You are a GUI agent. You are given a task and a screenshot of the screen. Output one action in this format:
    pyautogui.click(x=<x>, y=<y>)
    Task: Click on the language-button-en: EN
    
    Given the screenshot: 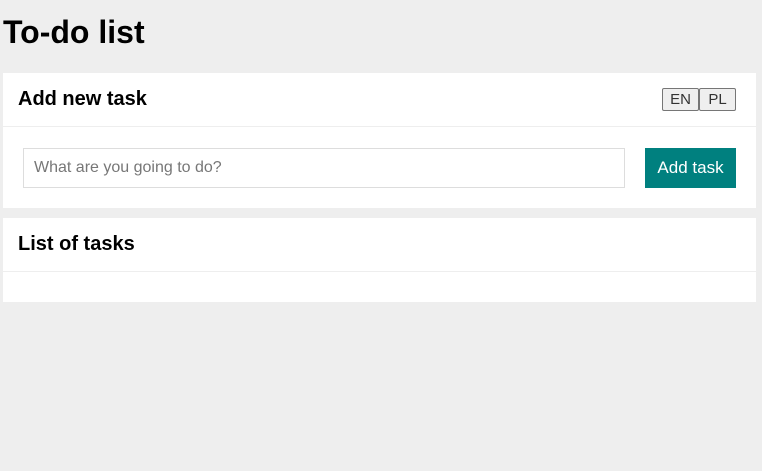 What is the action you would take?
    pyautogui.click(x=680, y=99)
    